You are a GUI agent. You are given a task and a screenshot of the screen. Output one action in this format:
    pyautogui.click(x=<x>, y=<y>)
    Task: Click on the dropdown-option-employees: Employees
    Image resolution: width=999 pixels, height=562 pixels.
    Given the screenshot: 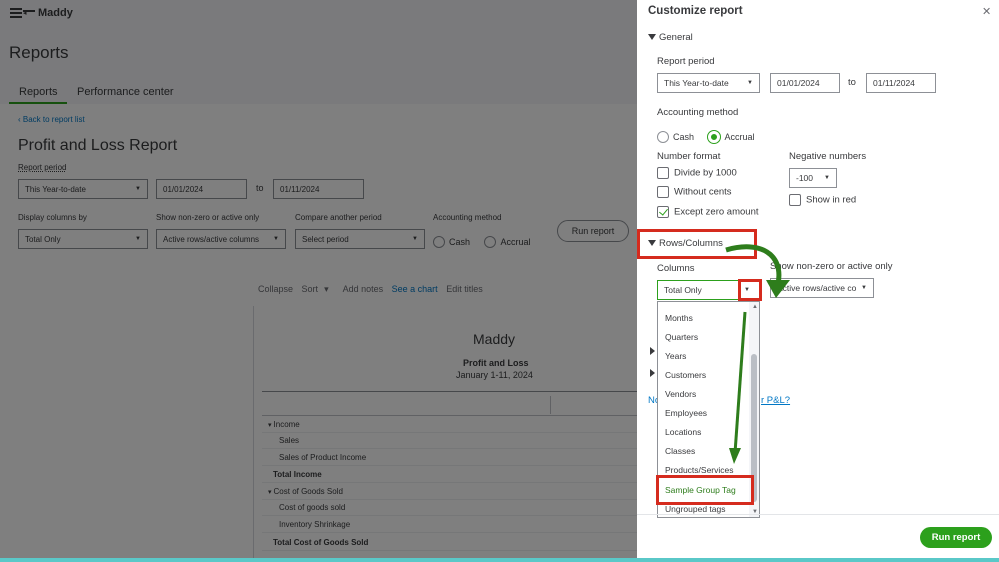 What is the action you would take?
    pyautogui.click(x=686, y=413)
    